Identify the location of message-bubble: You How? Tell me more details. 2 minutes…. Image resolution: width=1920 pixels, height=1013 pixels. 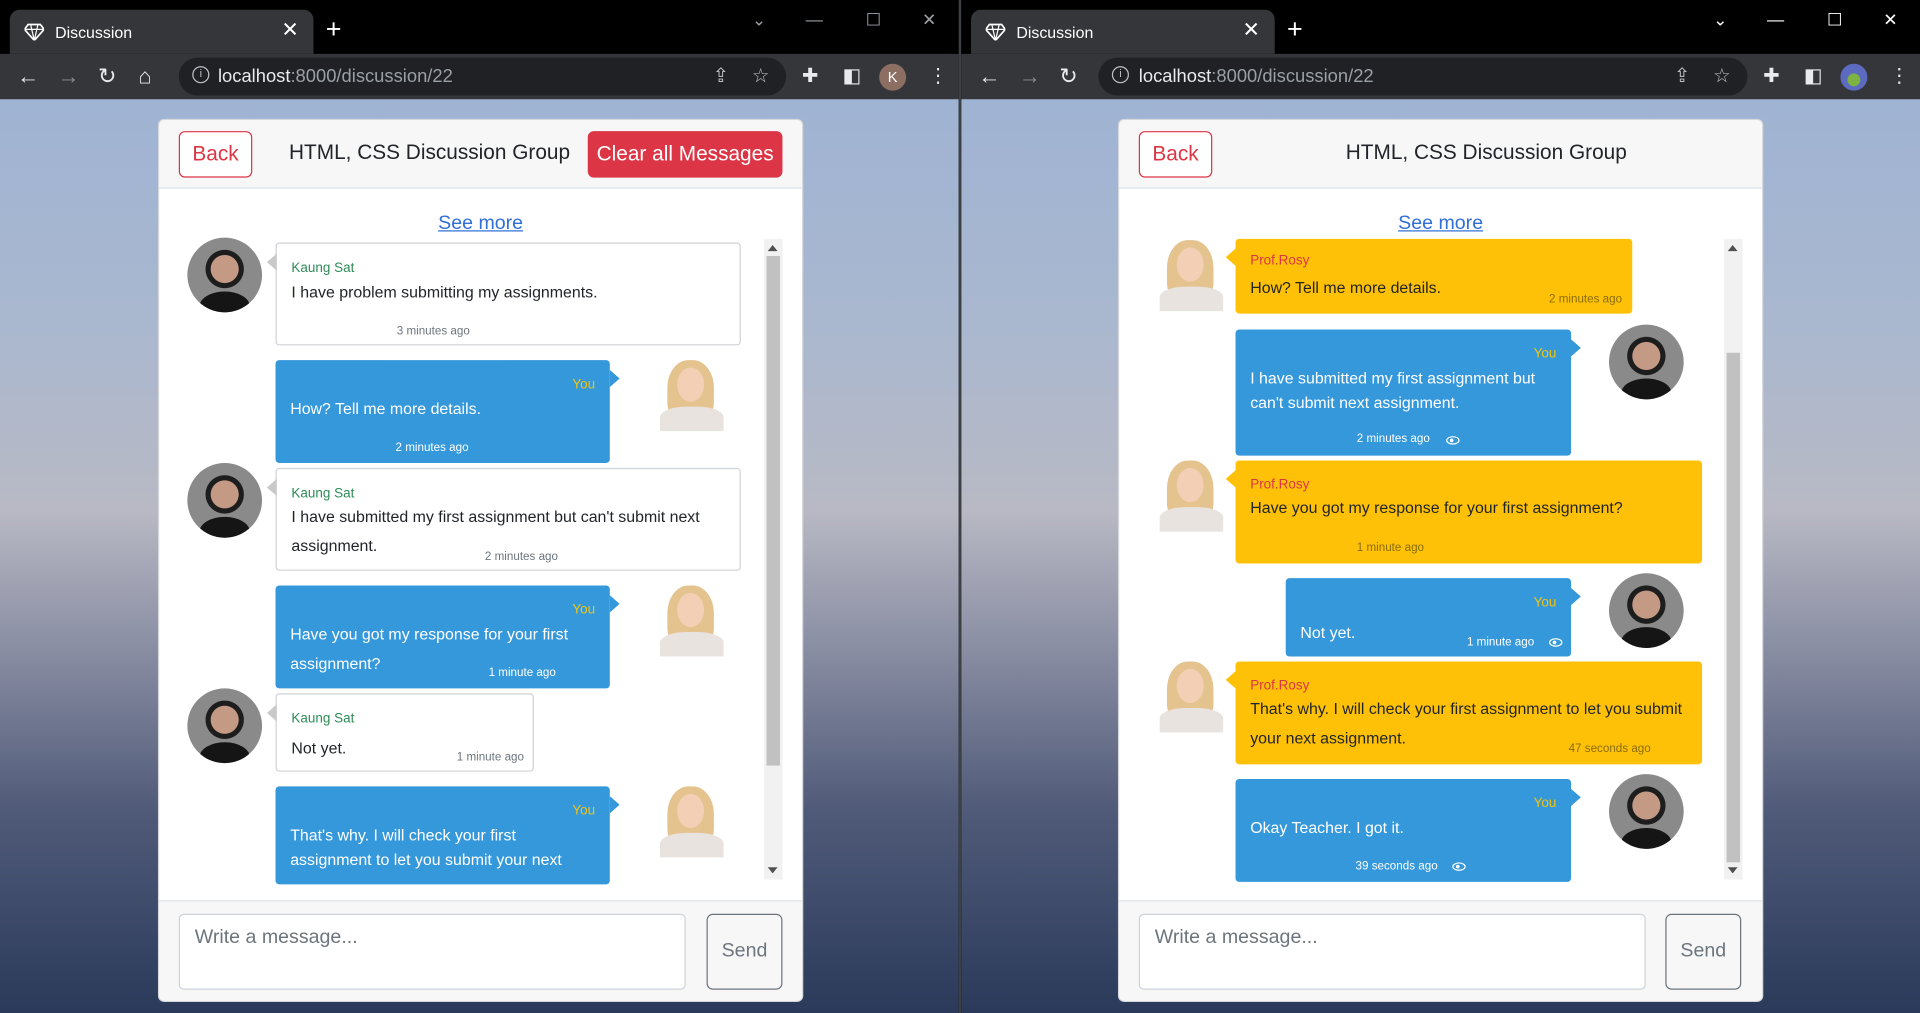
(447, 412).